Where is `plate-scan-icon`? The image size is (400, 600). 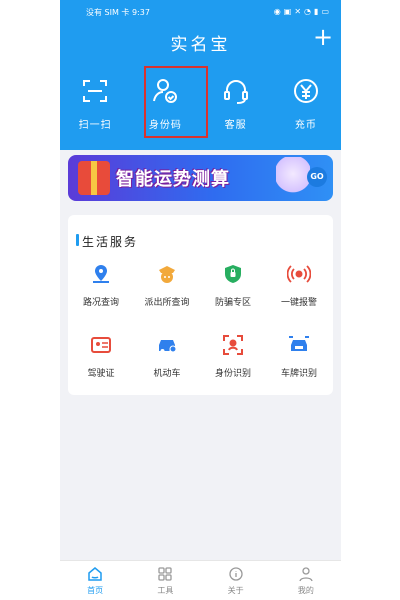 plate-scan-icon is located at coordinates (299, 345).